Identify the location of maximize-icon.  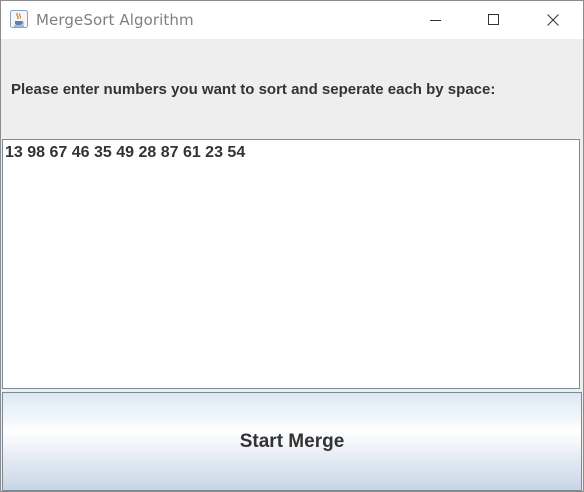
(493, 19).